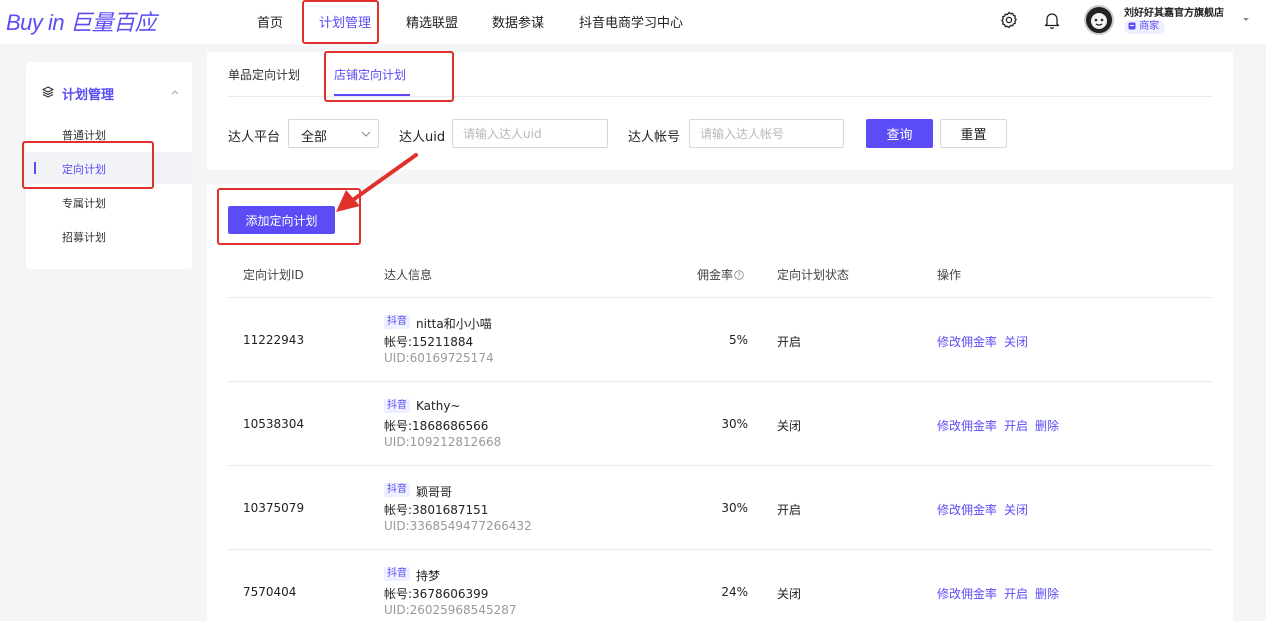  I want to click on influencer-name: nitta和小小喵, so click(454, 324).